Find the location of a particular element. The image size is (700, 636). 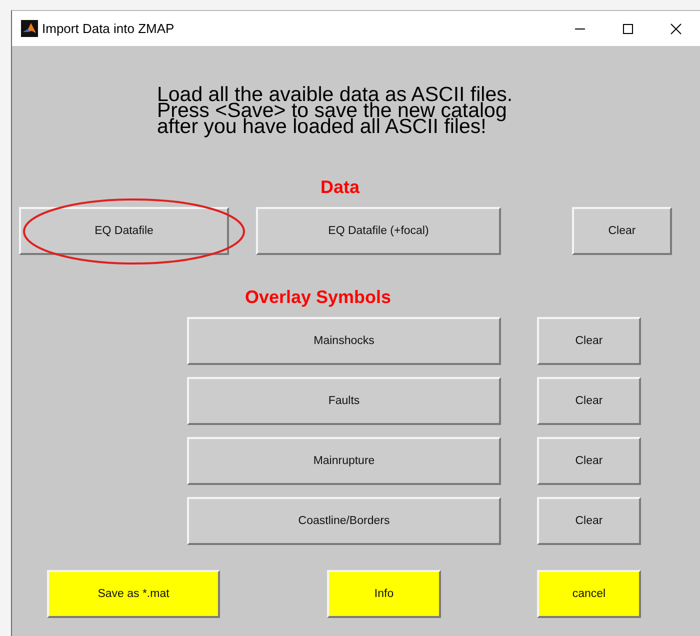

instructions-text: Load all the avaible data as ASCII files. Press <Save> to save the new catalog after you have loaded all ASCII files! is located at coordinates (335, 111).